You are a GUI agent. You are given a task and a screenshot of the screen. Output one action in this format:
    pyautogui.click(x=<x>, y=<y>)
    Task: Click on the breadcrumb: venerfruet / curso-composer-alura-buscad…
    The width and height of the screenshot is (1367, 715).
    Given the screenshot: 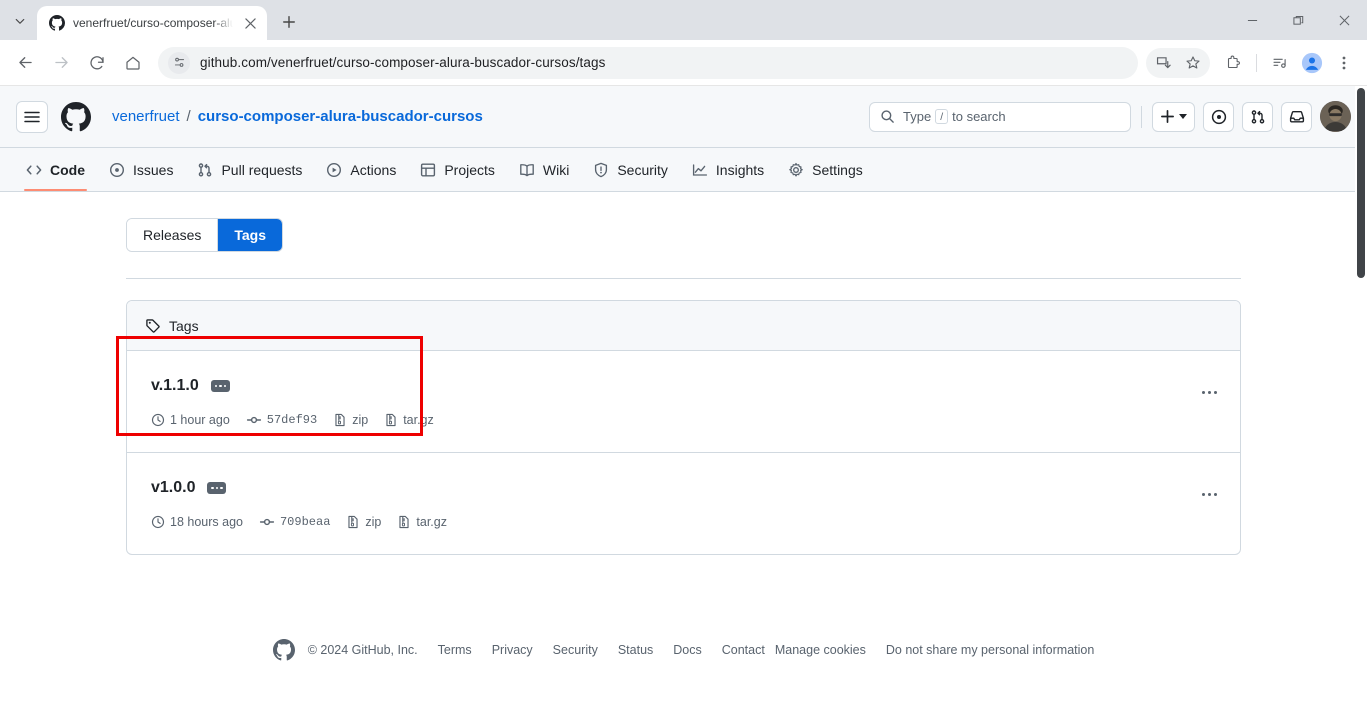 What is the action you would take?
    pyautogui.click(x=297, y=116)
    